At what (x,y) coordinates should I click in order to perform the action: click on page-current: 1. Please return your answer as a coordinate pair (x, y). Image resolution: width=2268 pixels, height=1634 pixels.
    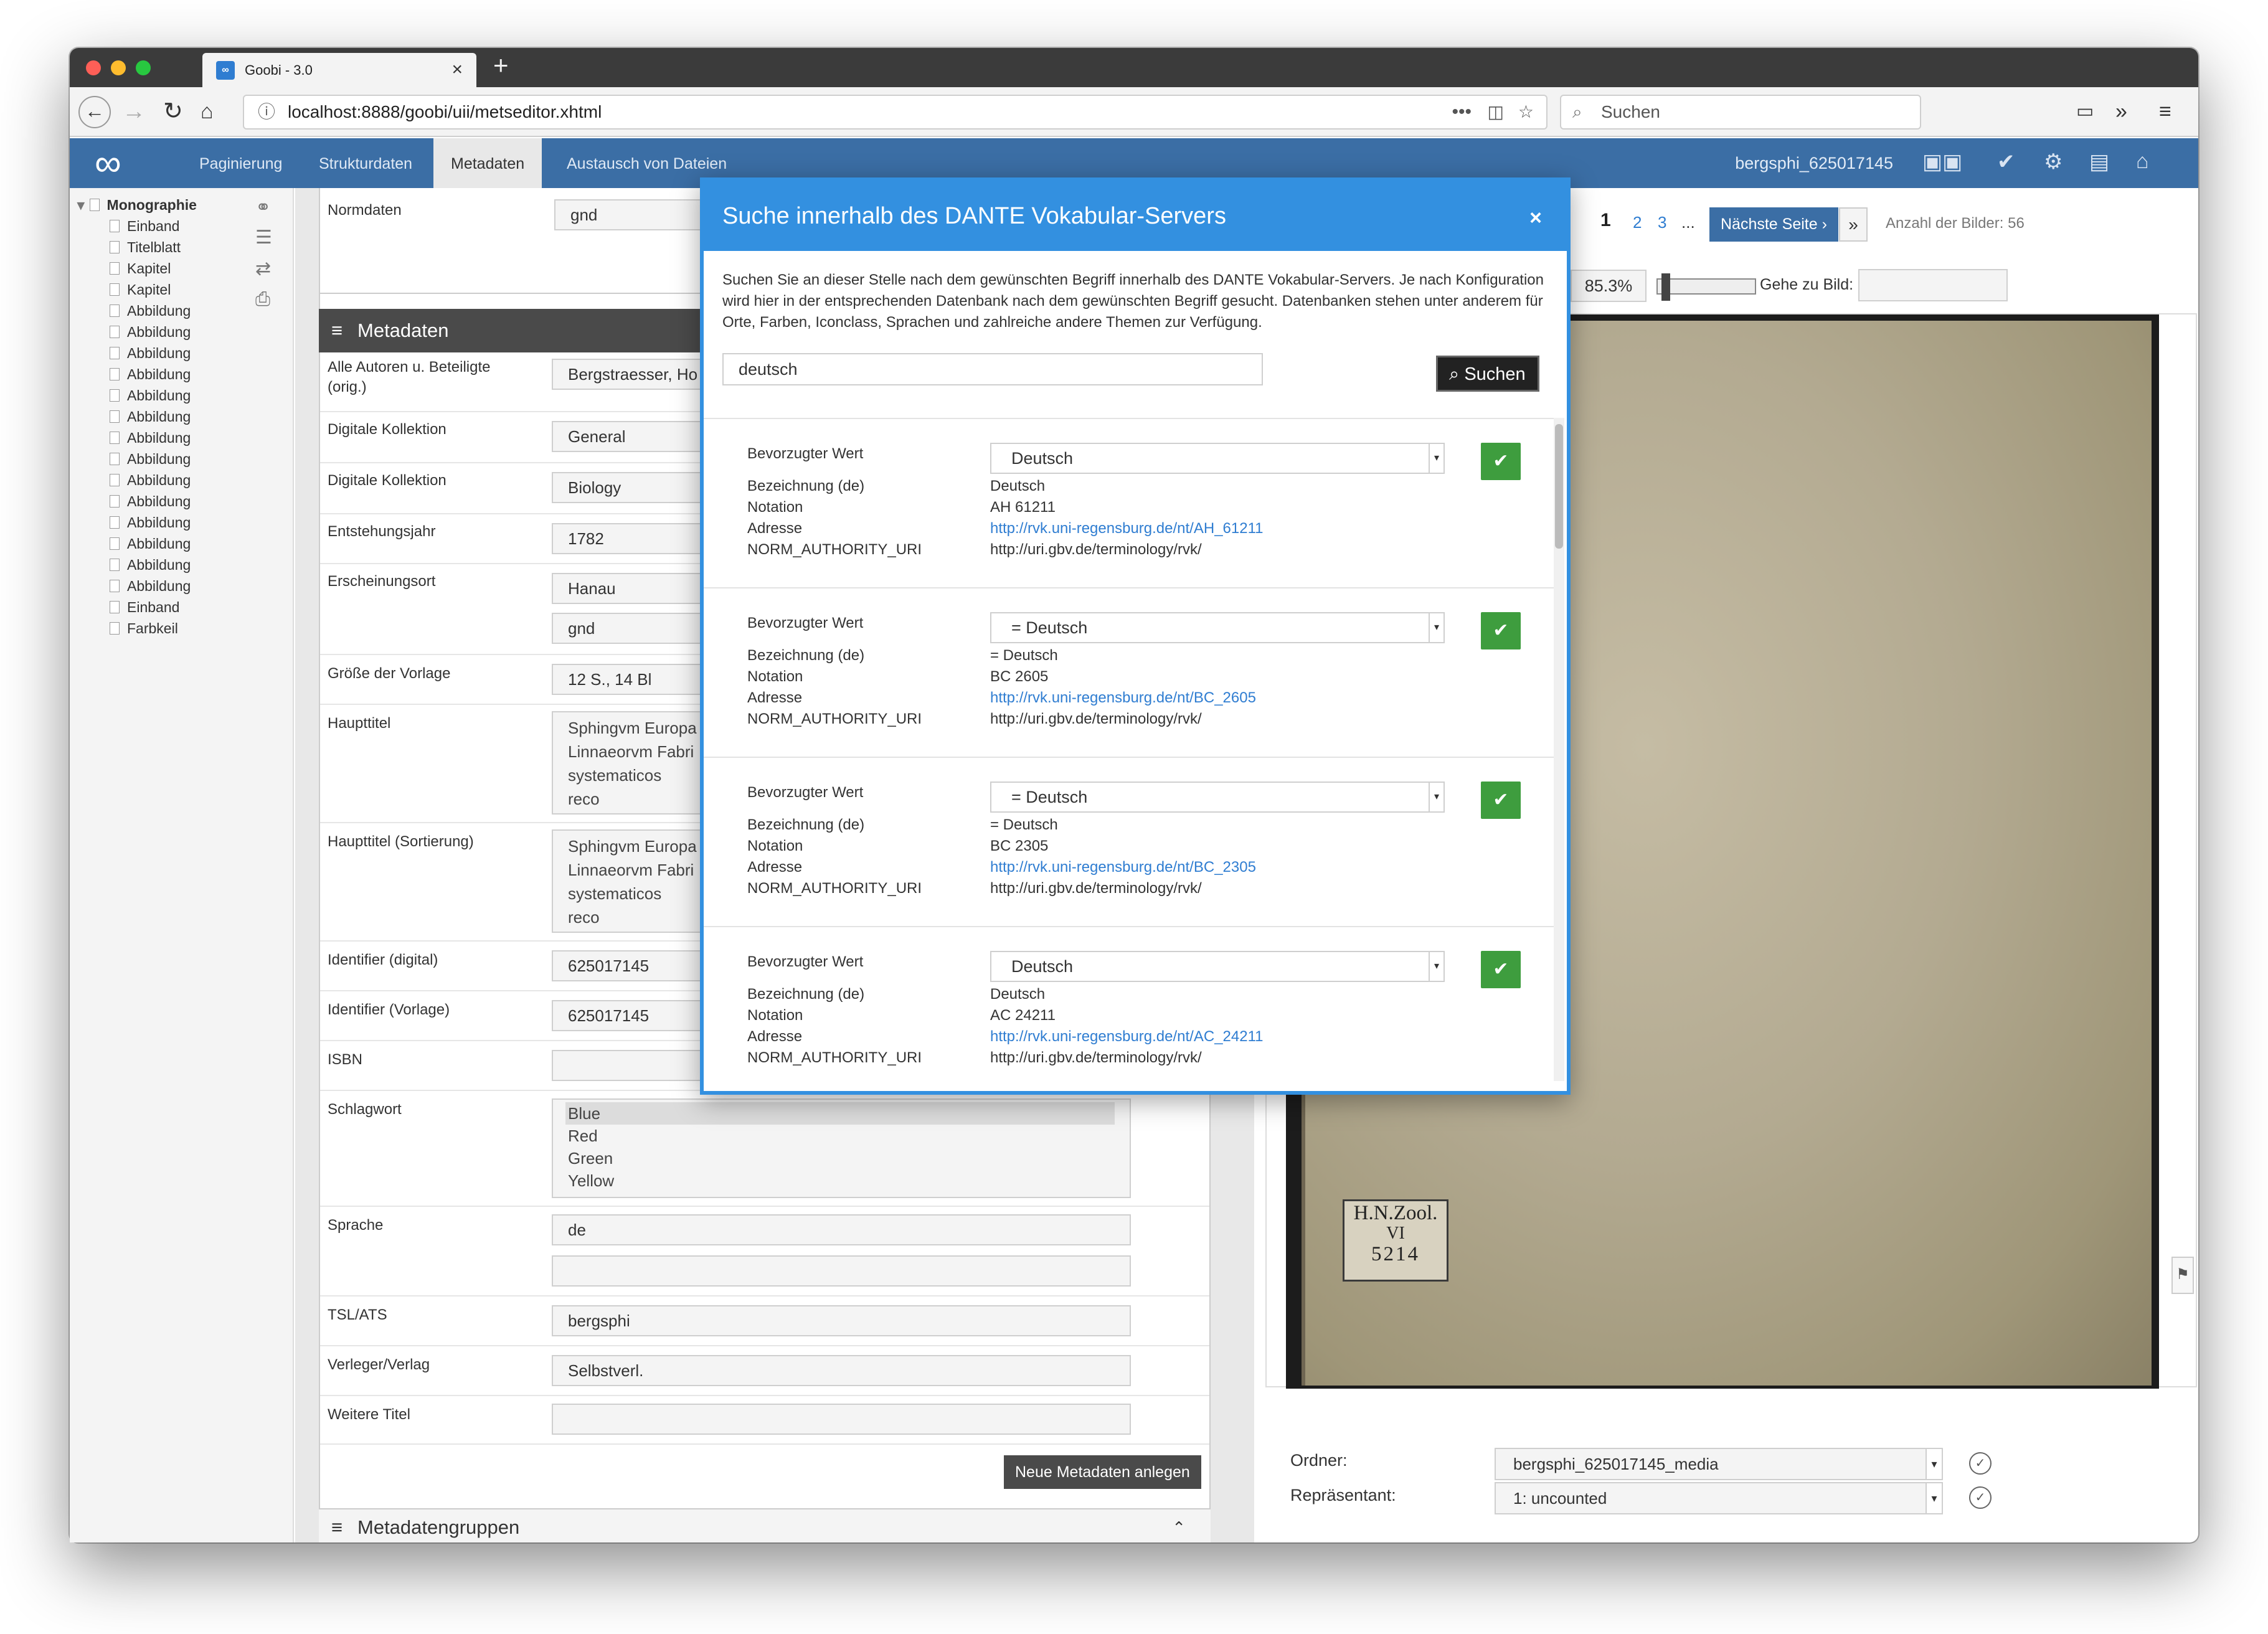
    Looking at the image, I should click on (1606, 220).